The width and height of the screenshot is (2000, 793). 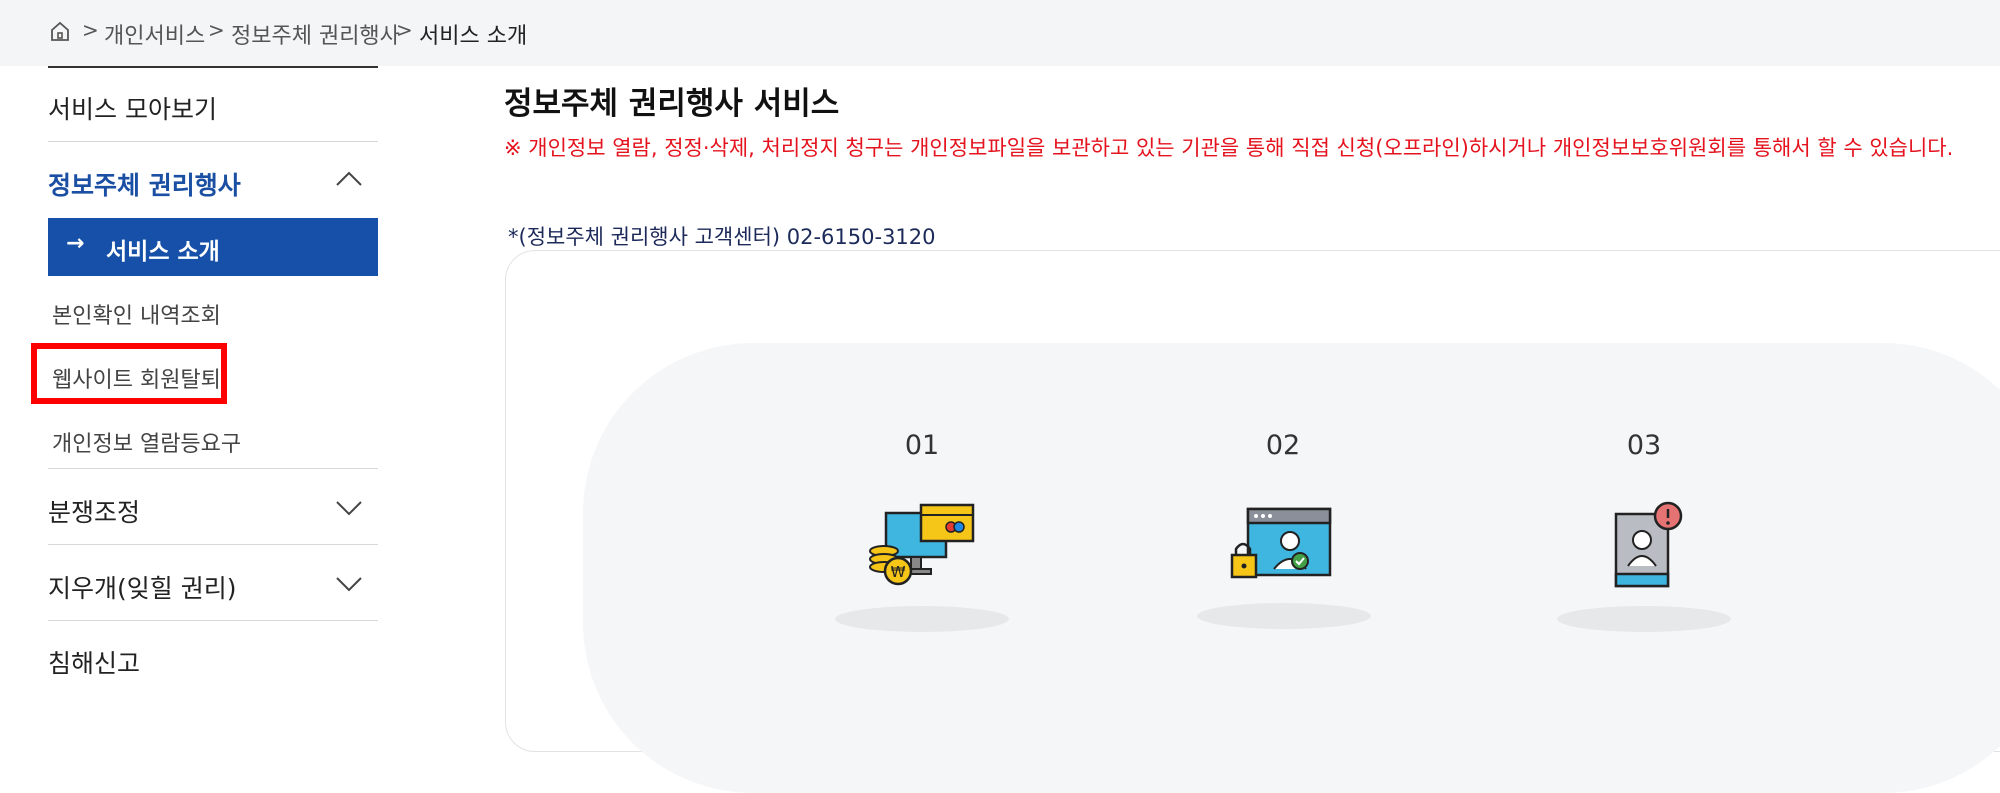 I want to click on sidebar-item-report: 침해신고, so click(x=213, y=662).